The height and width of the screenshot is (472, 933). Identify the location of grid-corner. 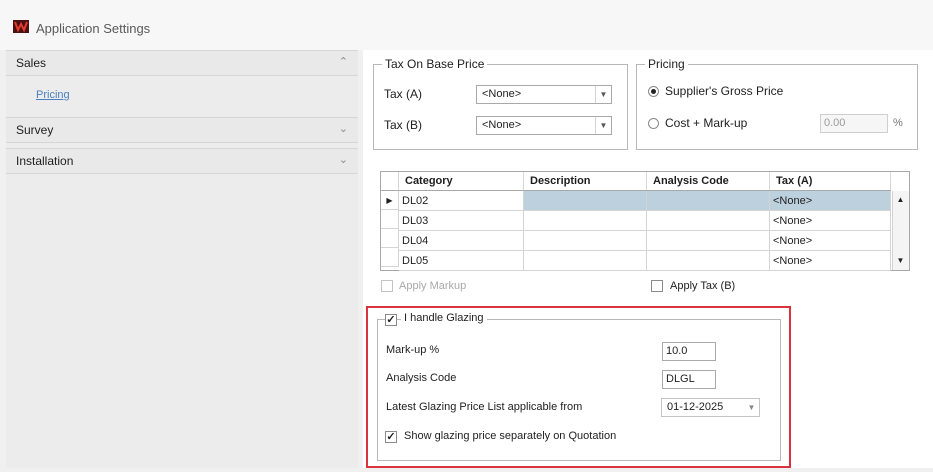
(390, 181).